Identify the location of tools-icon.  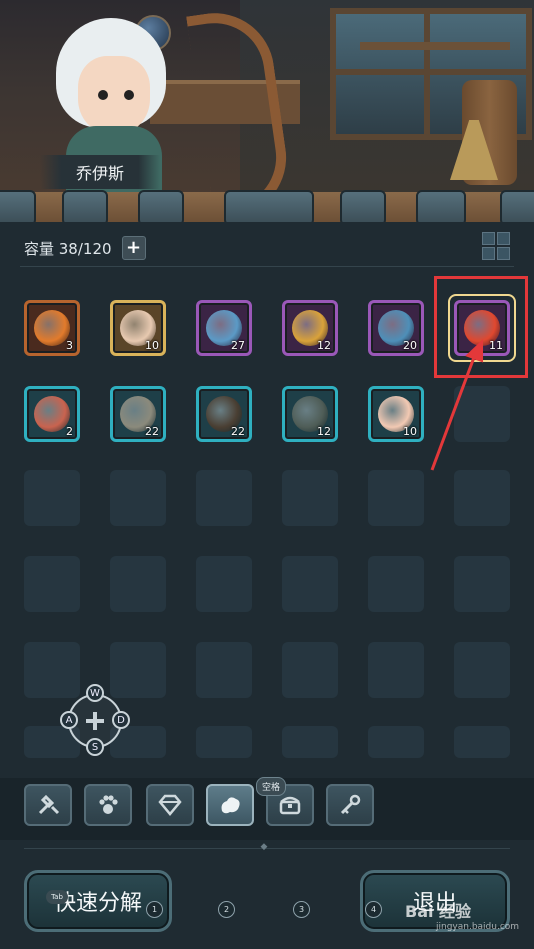
(49, 804).